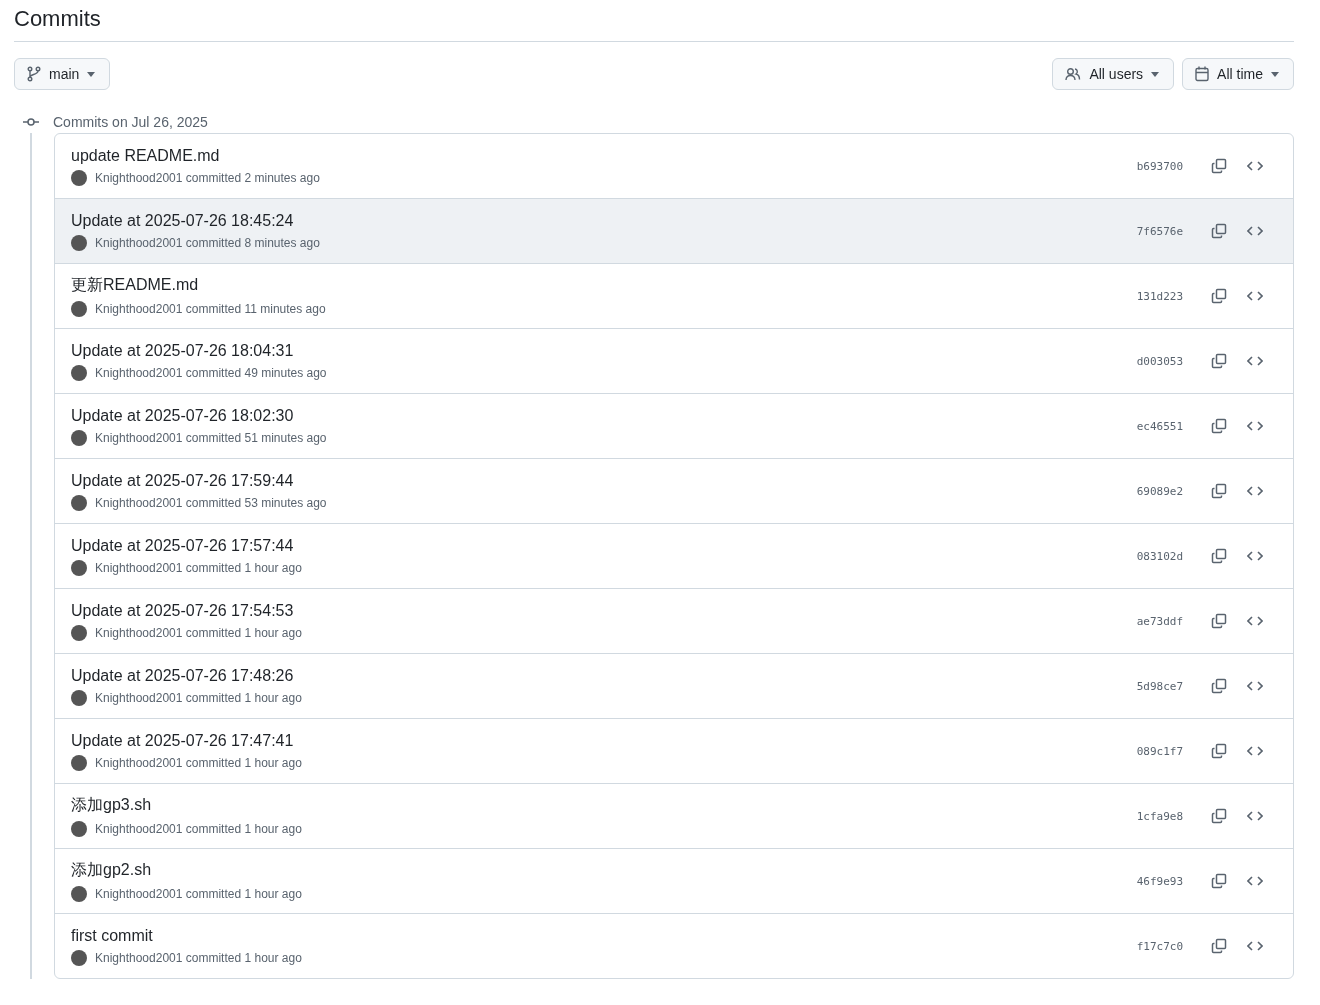 This screenshot has height=1005, width=1320. Describe the element at coordinates (1159, 166) in the screenshot. I see `commit-sha: b693700` at that location.